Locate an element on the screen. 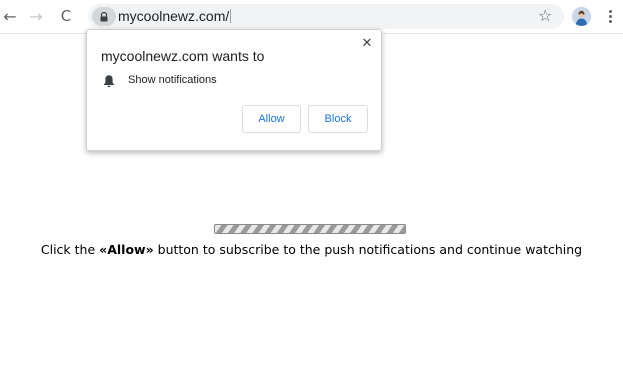  back-arrow-icon: ← is located at coordinates (10, 16).